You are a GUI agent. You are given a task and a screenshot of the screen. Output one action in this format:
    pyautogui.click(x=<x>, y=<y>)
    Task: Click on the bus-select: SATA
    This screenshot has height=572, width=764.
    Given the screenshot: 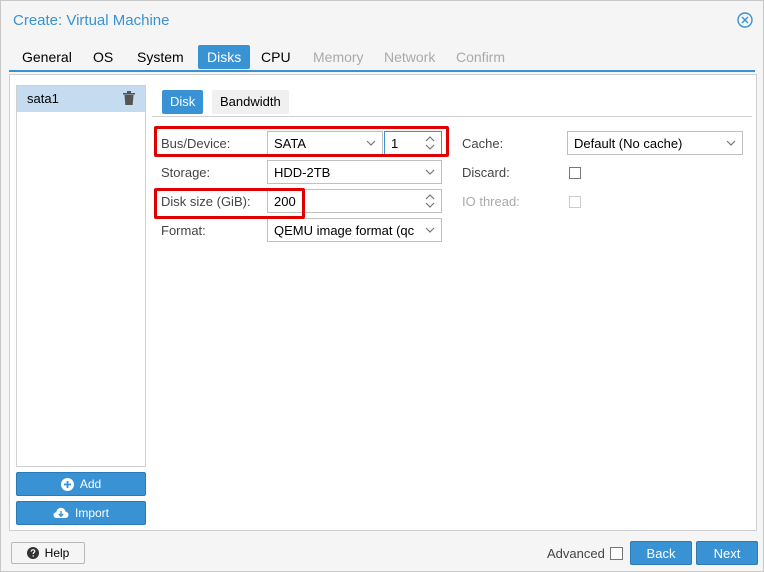 What is the action you would take?
    pyautogui.click(x=325, y=143)
    